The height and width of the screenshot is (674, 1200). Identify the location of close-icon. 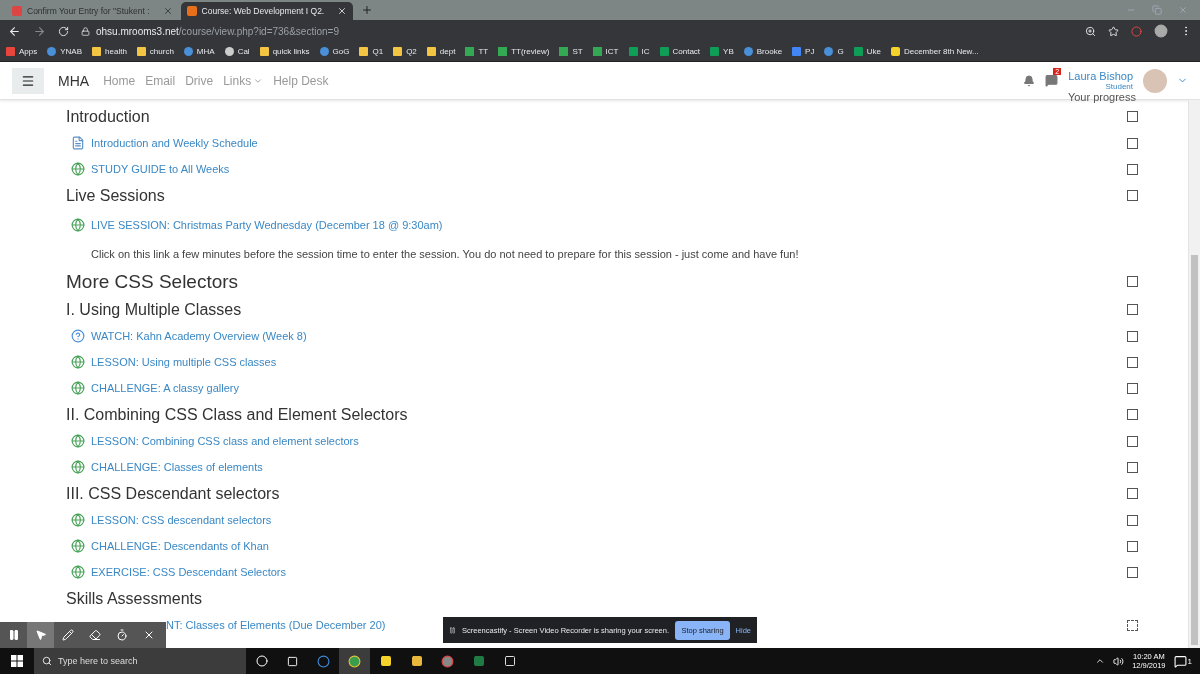
(342, 11).